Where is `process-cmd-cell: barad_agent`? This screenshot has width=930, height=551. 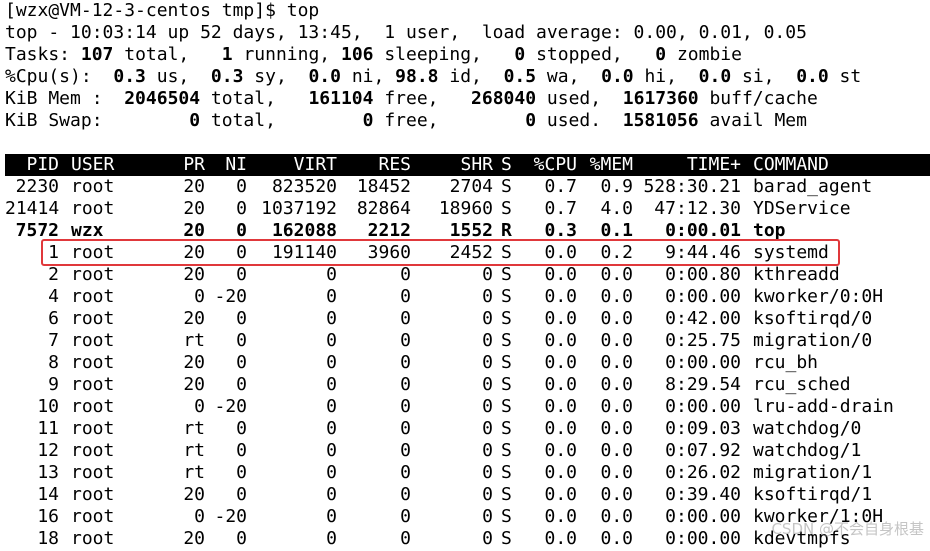 process-cmd-cell: barad_agent is located at coordinates (813, 186).